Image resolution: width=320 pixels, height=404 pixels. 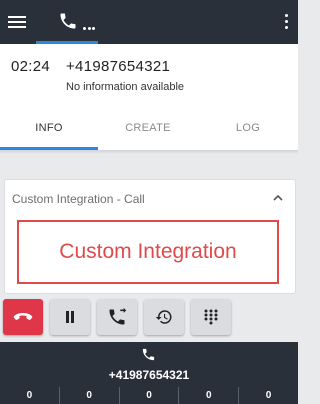 What do you see at coordinates (125, 87) in the screenshot?
I see `caller-info: No information available` at bounding box center [125, 87].